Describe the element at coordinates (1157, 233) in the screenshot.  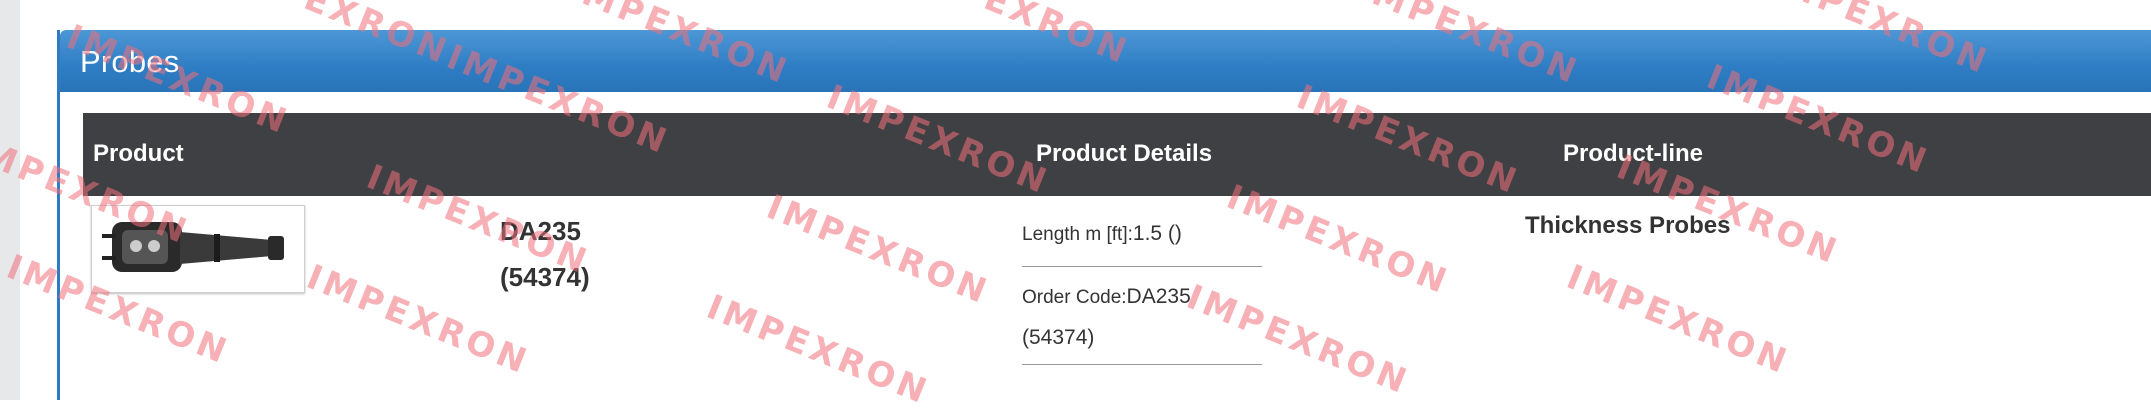
I see `length-value: 1.5 ()` at that location.